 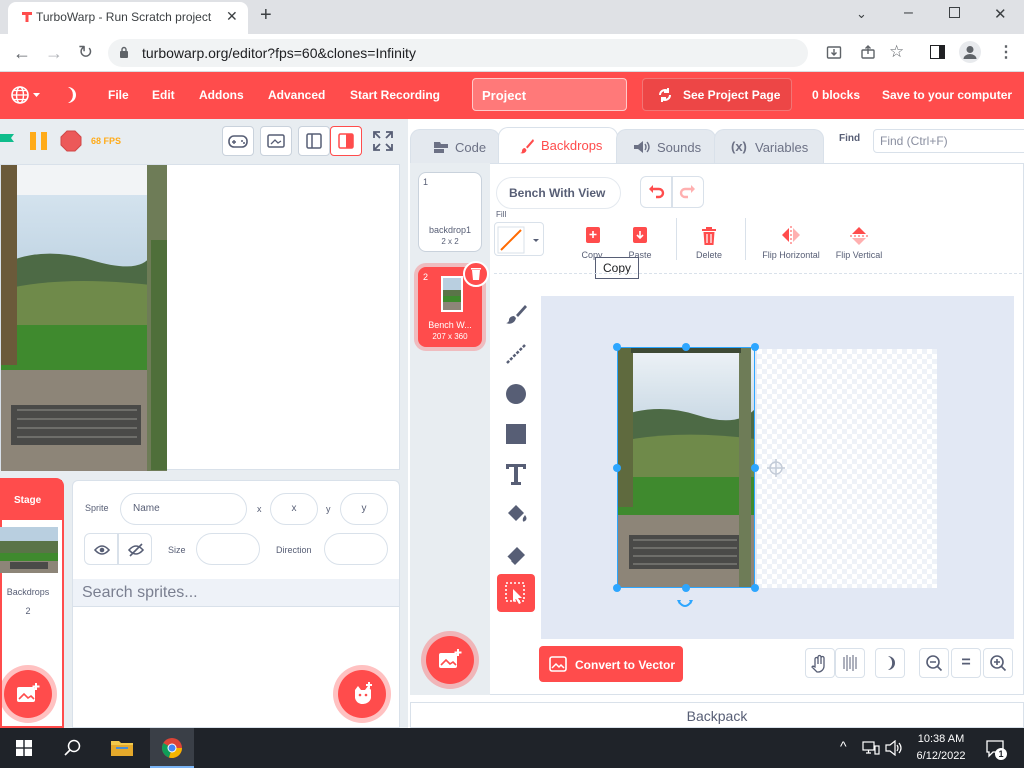 I want to click on sprite-name-input: Name, so click(x=183, y=509).